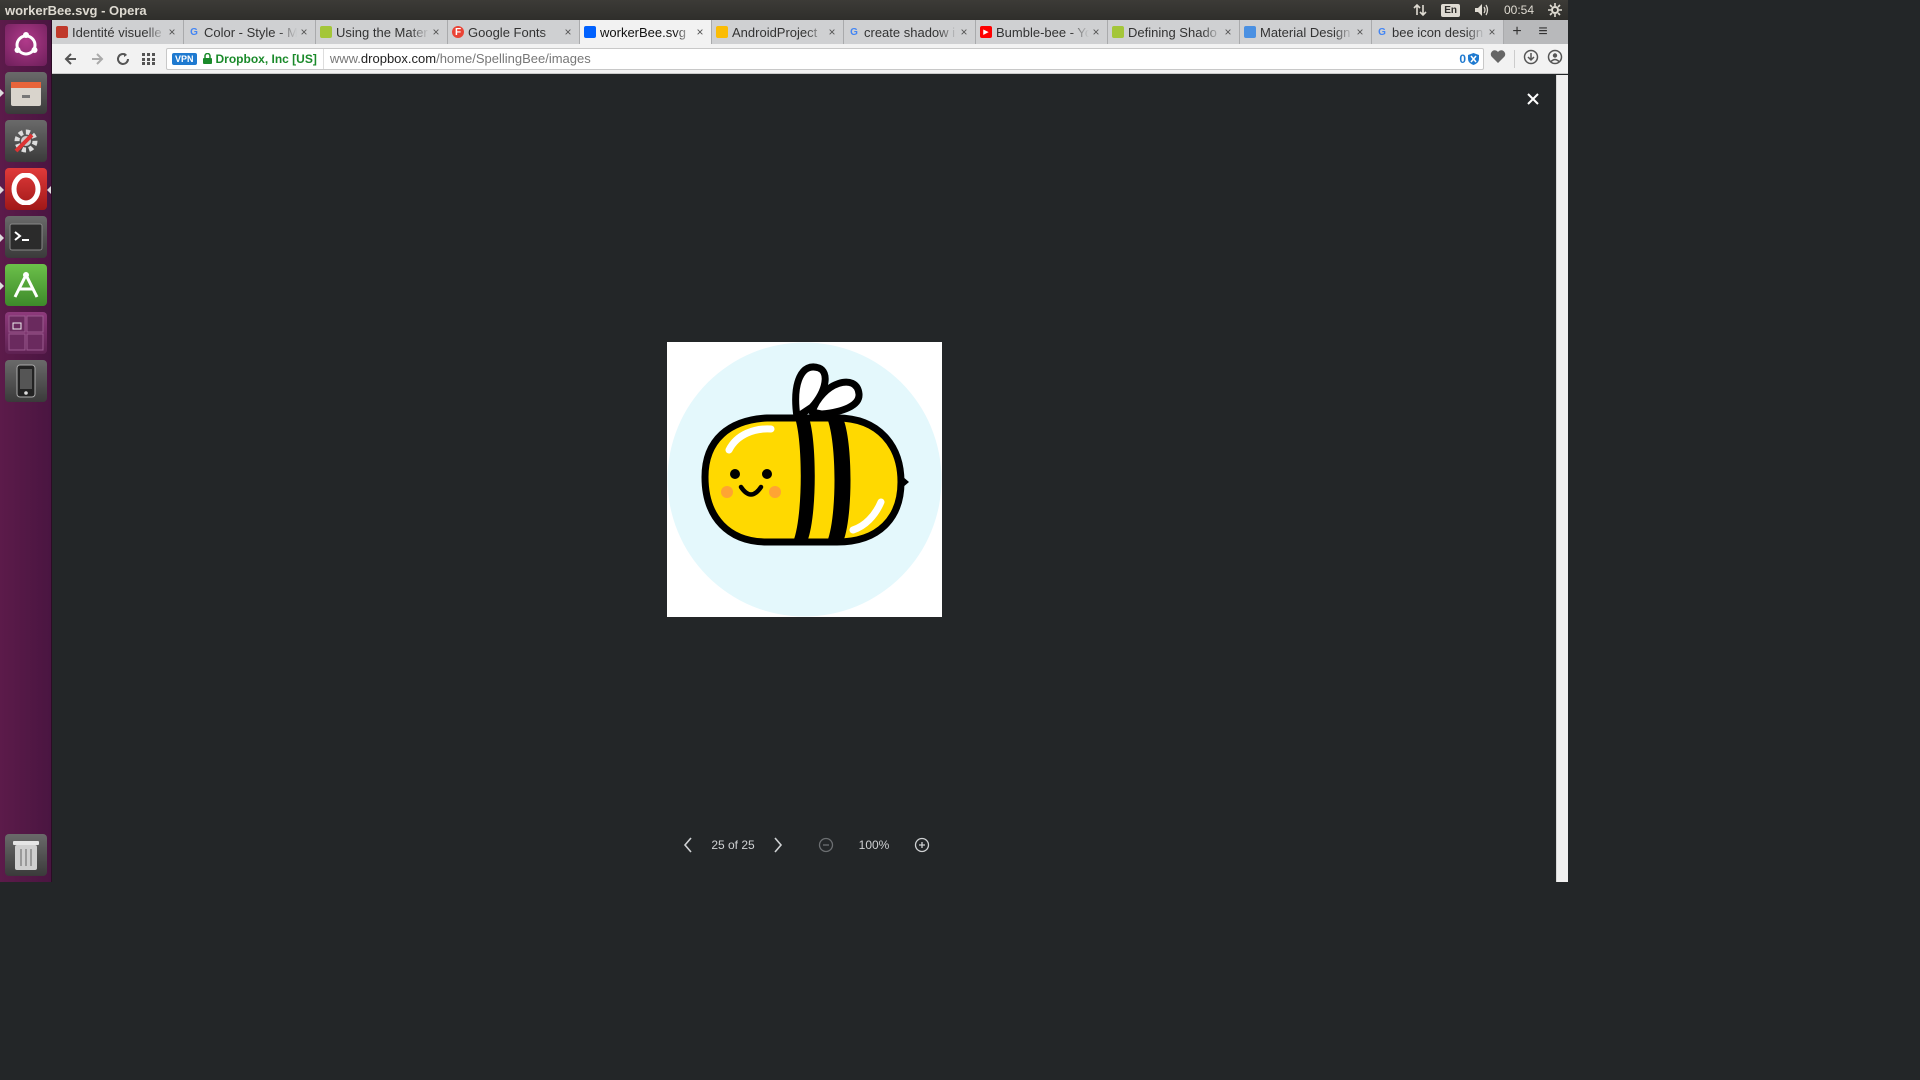  I want to click on url-host: dropbox.com, so click(398, 58).